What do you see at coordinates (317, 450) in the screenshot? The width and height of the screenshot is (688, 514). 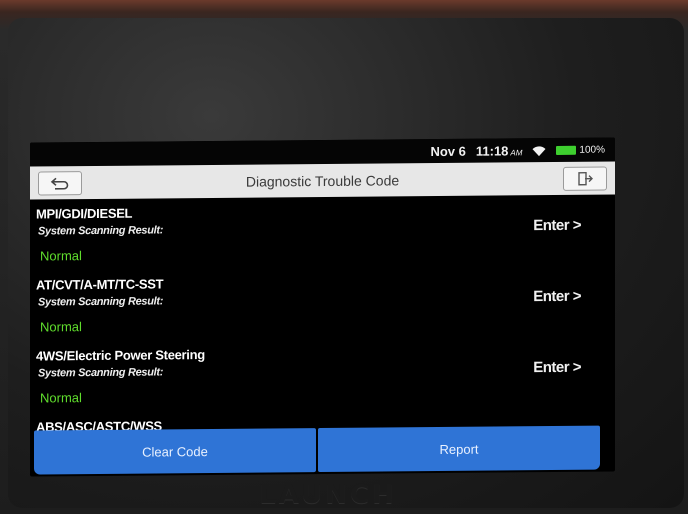 I see `action-bar: Clear Code Report` at bounding box center [317, 450].